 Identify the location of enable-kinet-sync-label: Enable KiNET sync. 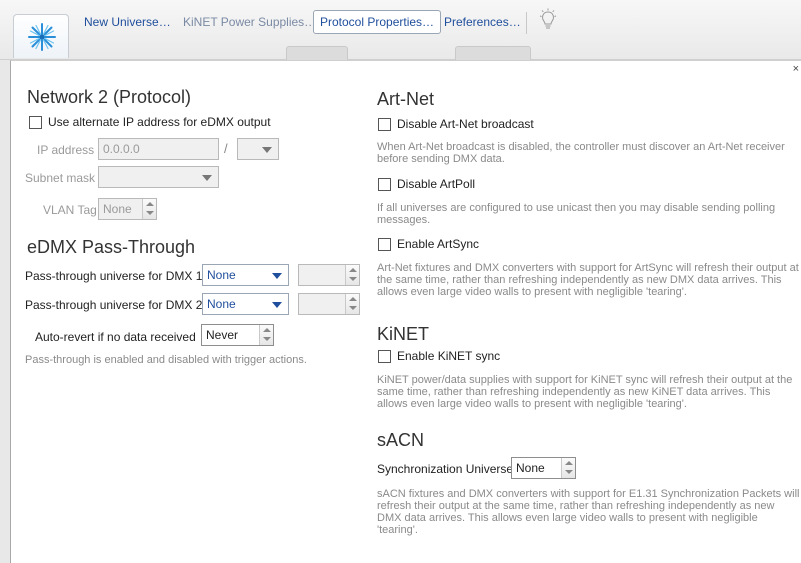
(449, 356).